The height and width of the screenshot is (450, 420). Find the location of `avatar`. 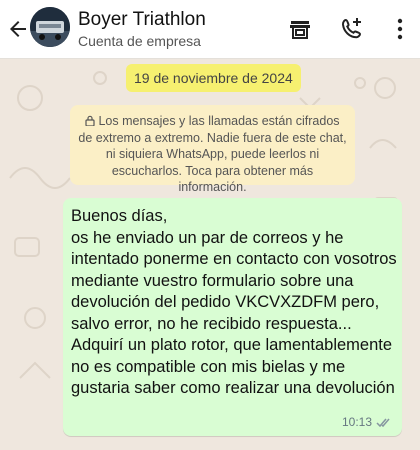

avatar is located at coordinates (50, 27).